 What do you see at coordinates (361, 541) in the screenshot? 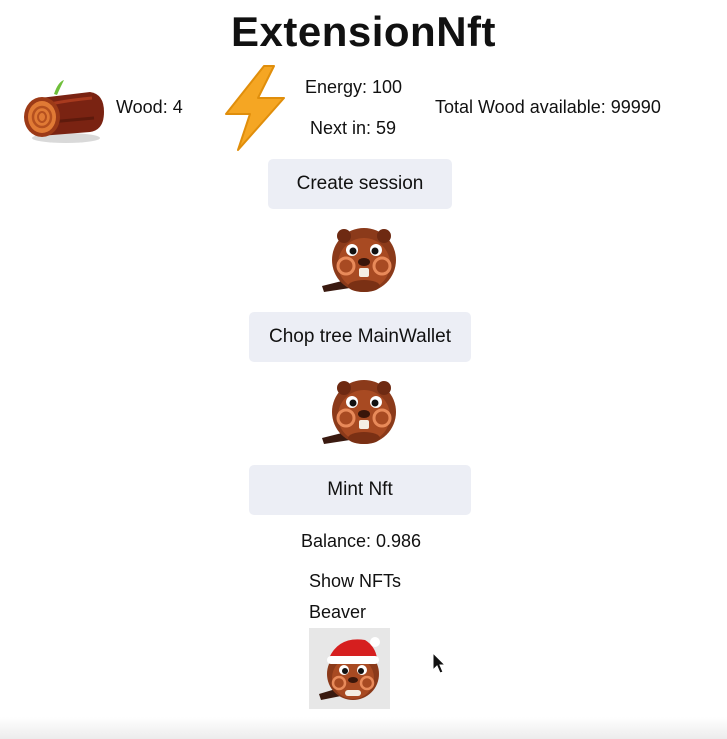
I see `wallet-balance: Balance: 0.986` at bounding box center [361, 541].